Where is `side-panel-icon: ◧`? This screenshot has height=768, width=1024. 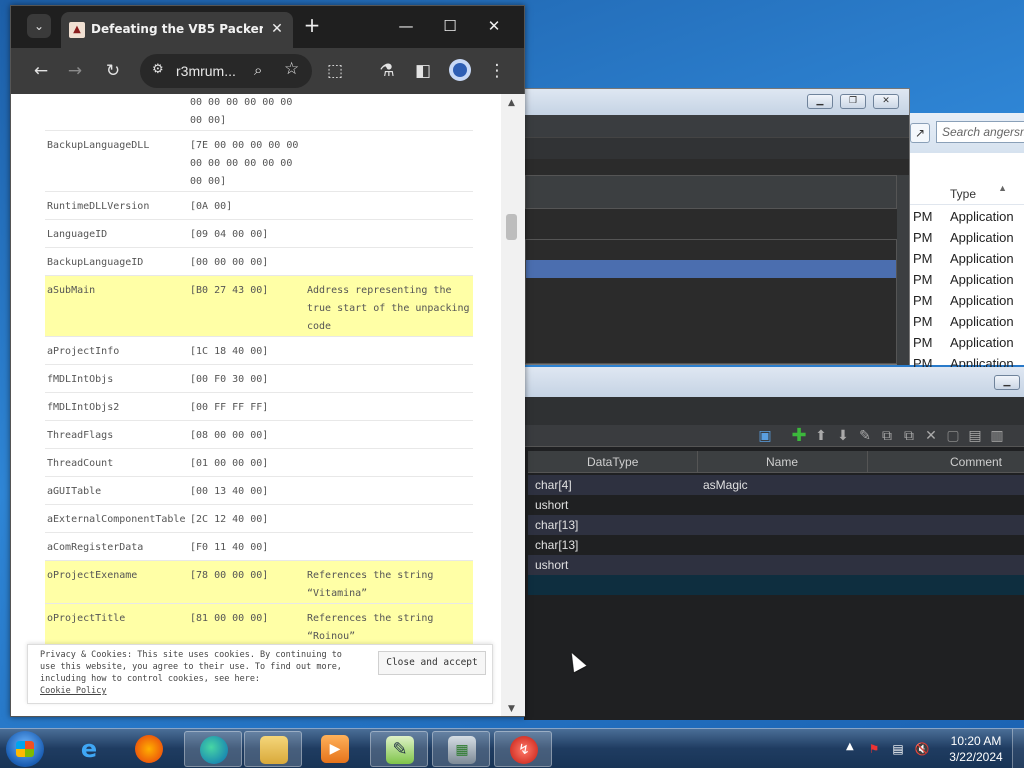 side-panel-icon: ◧ is located at coordinates (423, 71).